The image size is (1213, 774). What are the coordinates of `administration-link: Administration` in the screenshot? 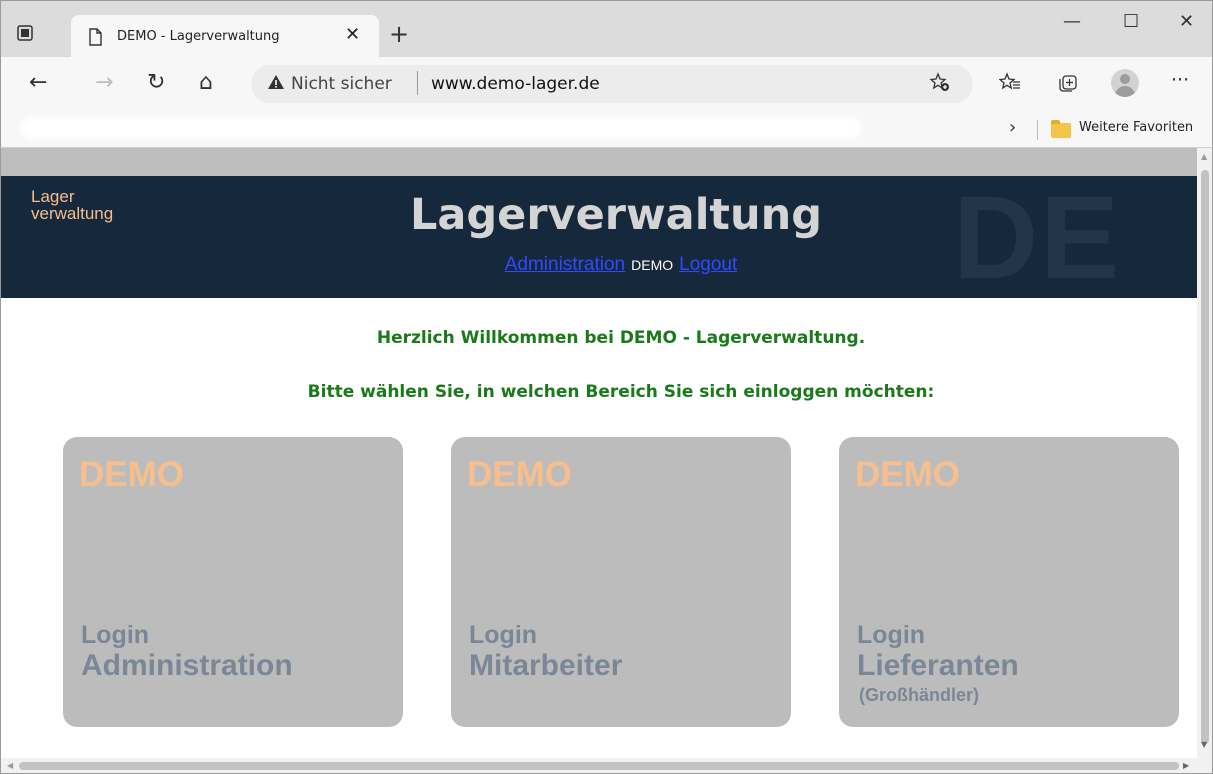 It's located at (565, 264).